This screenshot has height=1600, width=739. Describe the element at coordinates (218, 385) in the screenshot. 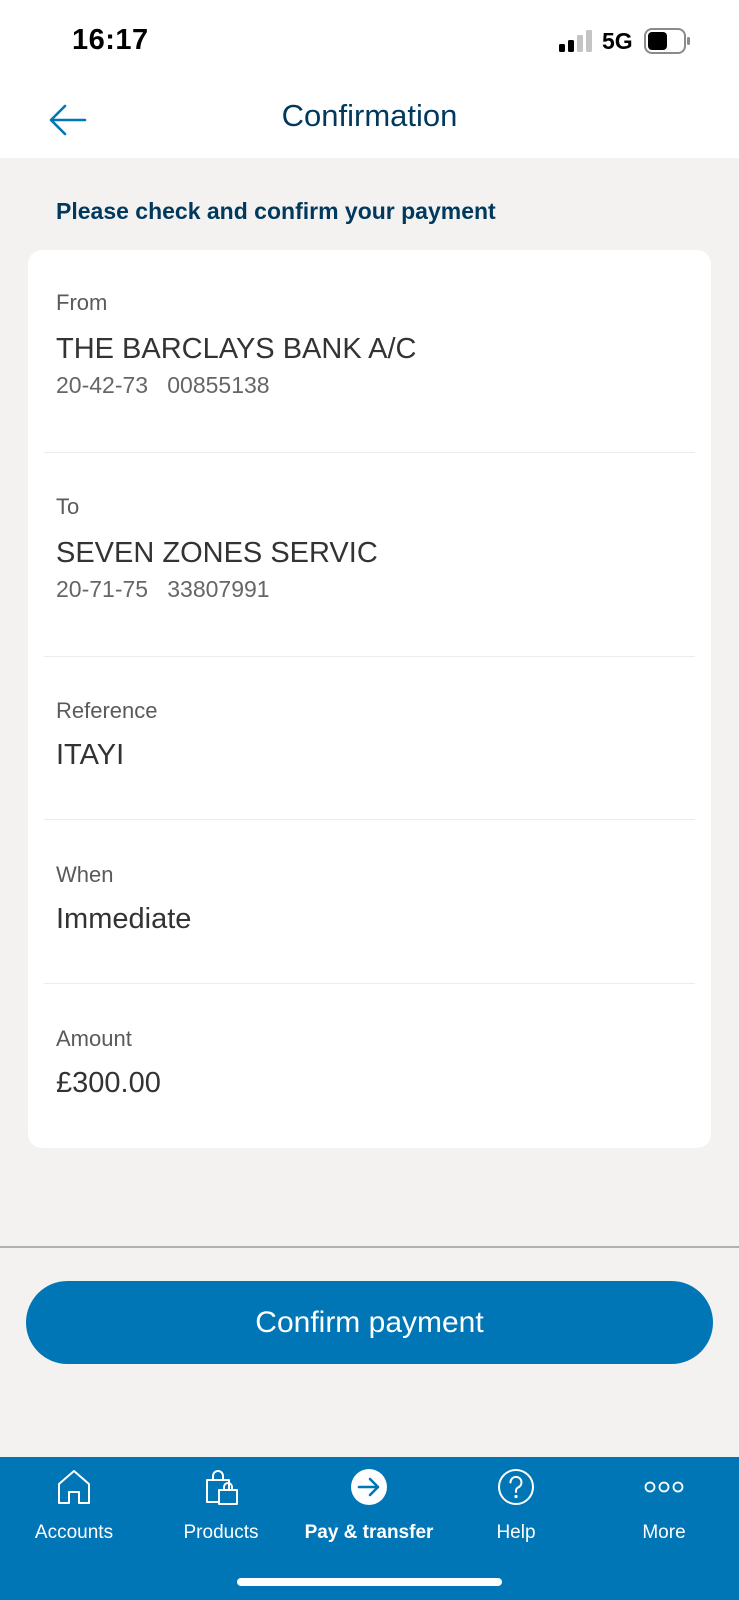

I see `from-account-number: 00855138` at that location.